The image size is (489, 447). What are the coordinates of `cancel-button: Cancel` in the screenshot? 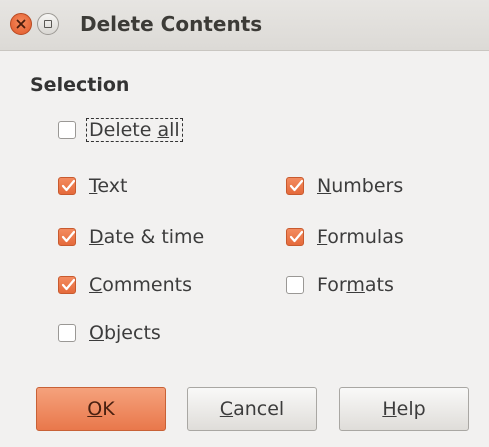 It's located at (252, 409).